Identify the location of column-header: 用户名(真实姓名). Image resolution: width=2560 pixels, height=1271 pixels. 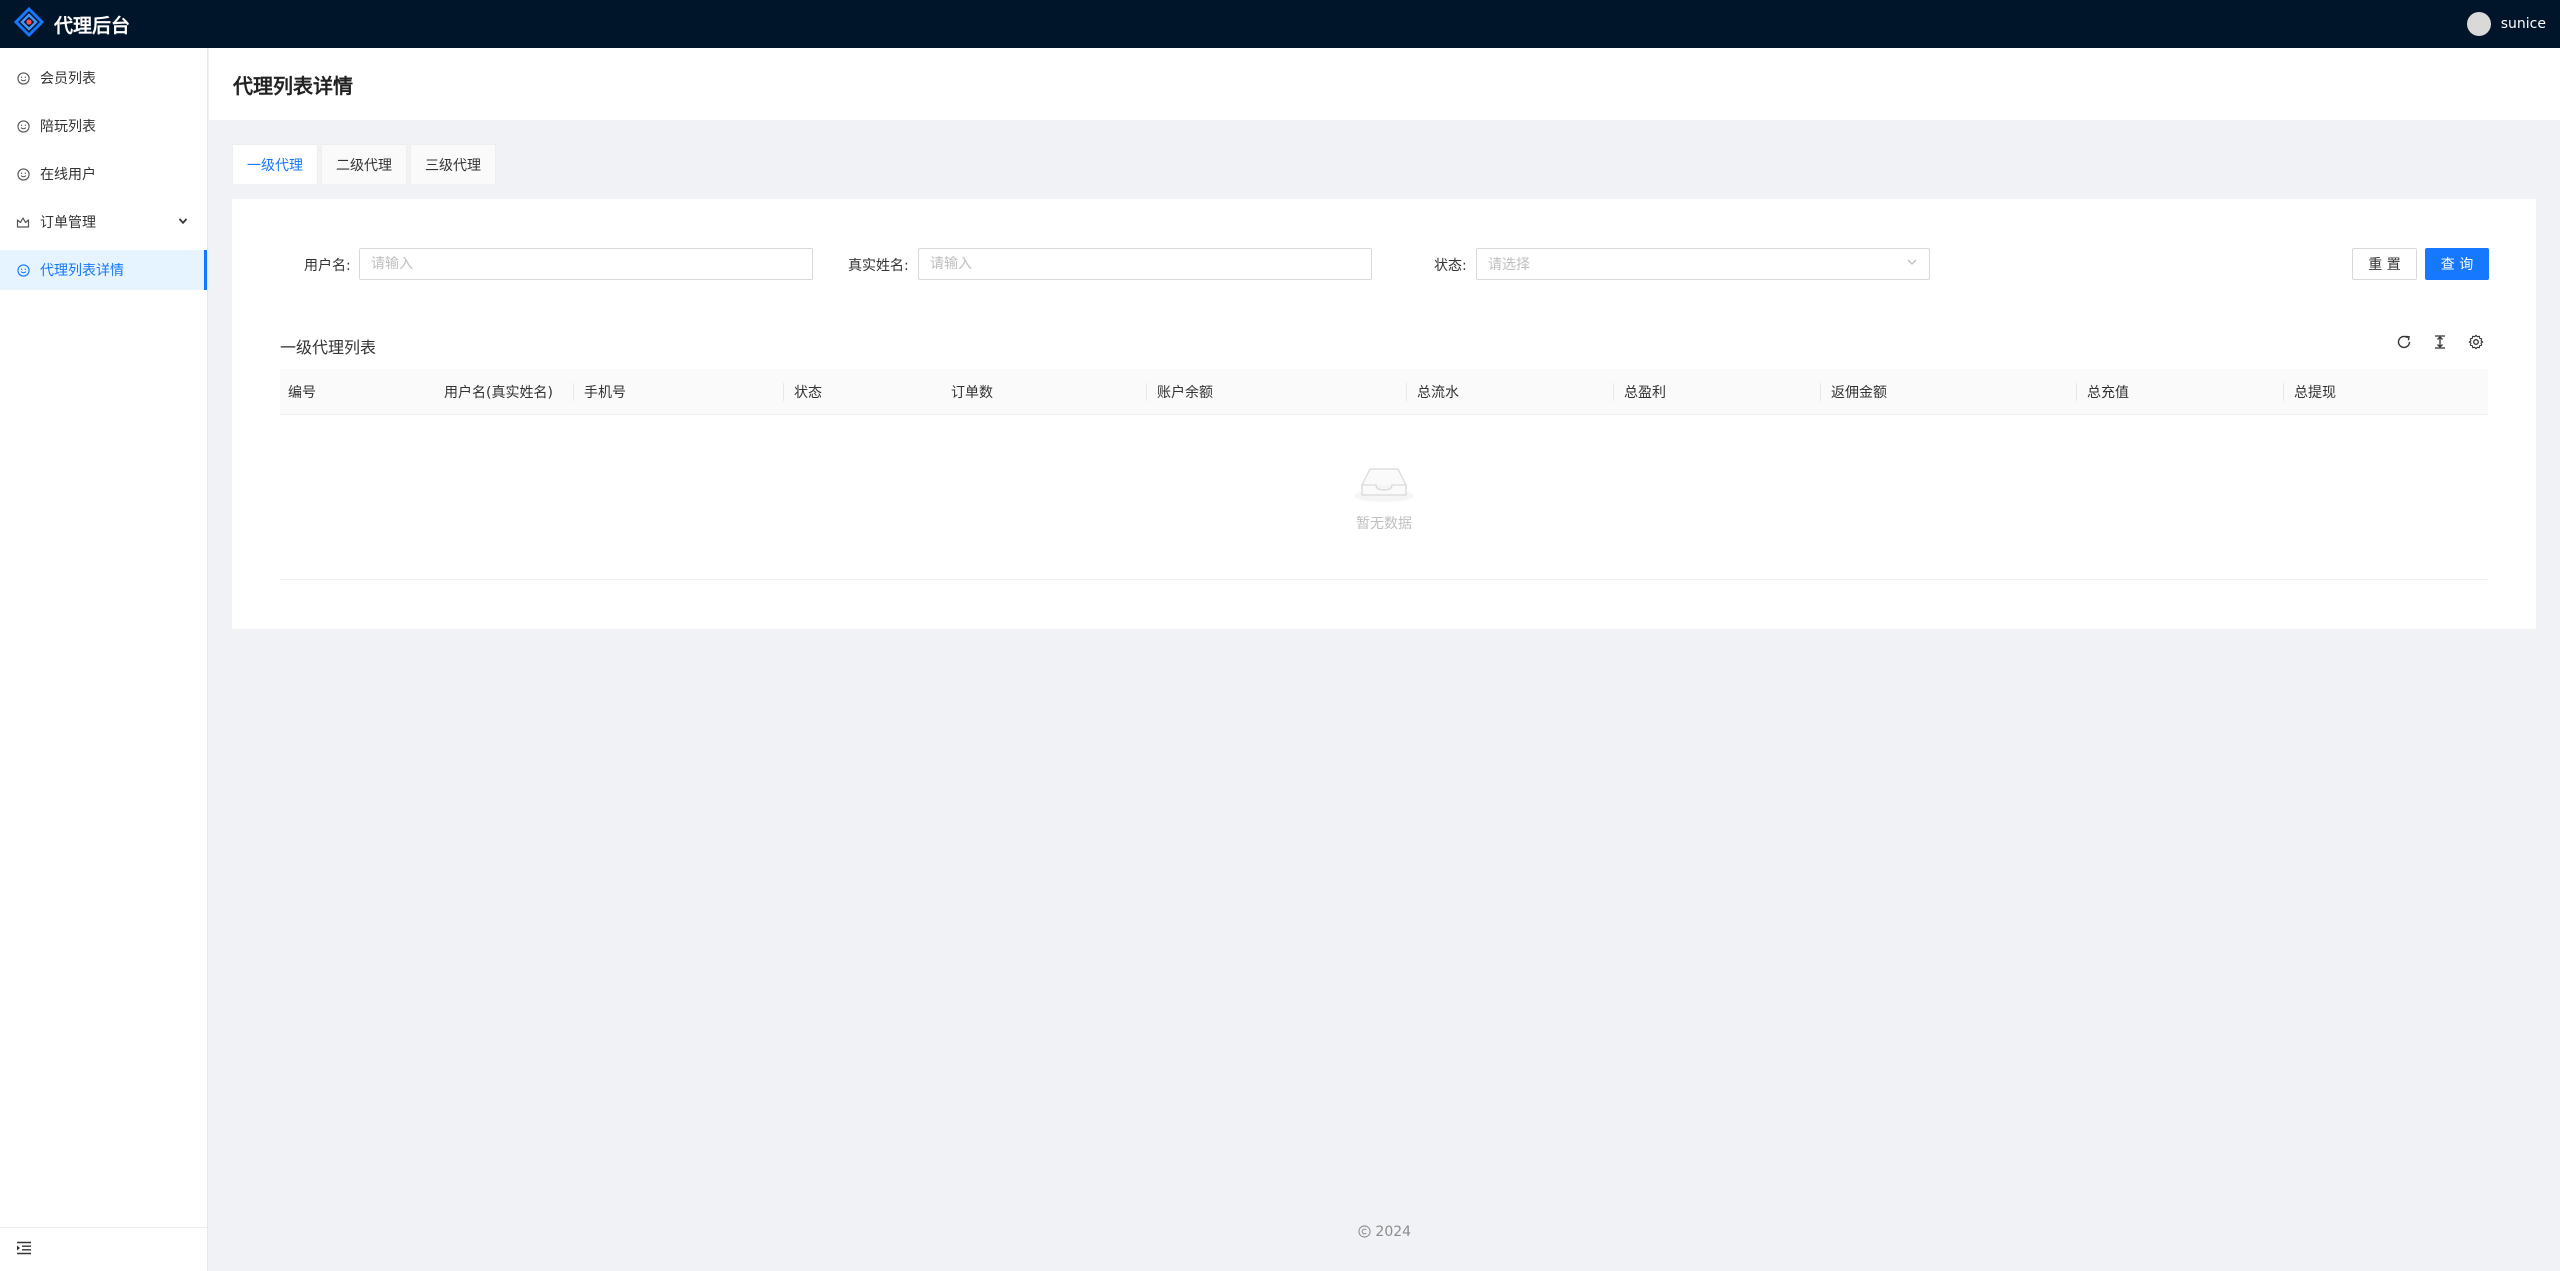
(498, 393).